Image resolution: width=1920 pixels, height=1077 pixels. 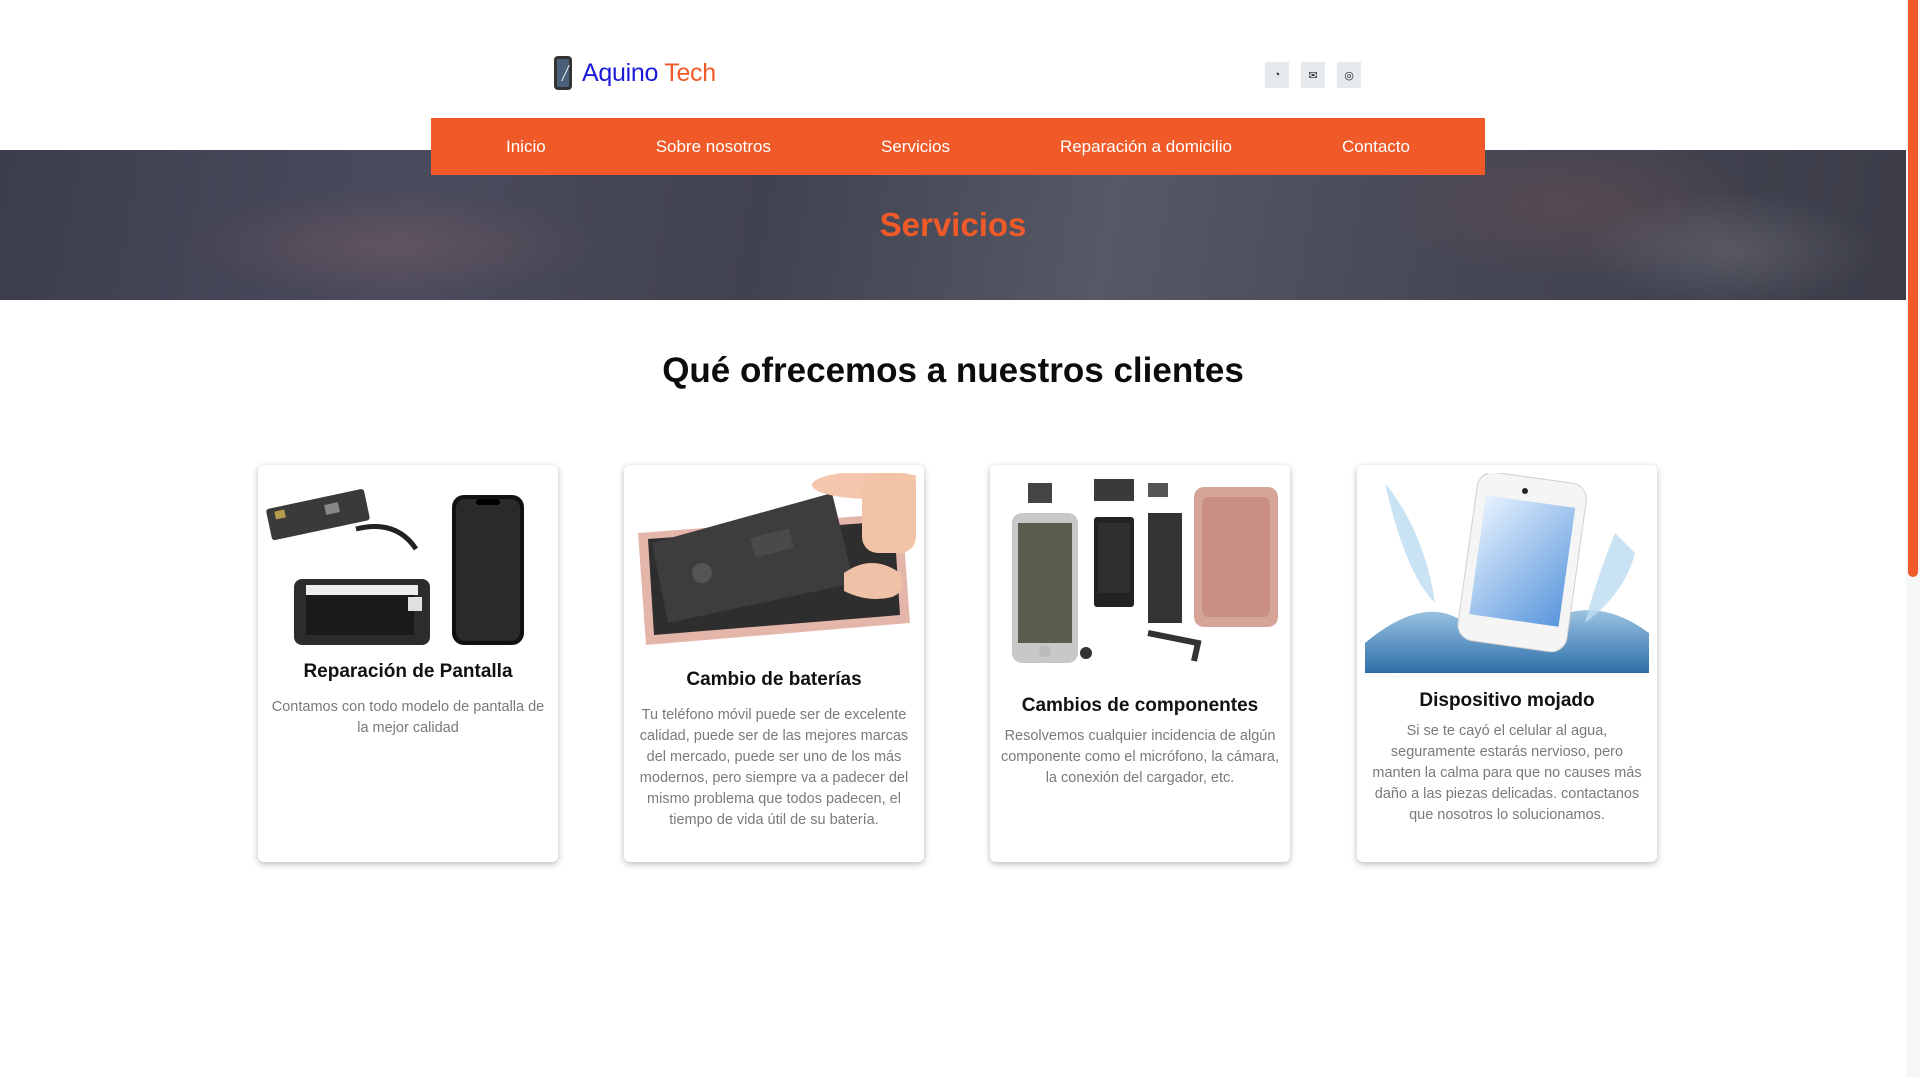 I want to click on nav-item-contacto: Contacto, so click(x=1376, y=147).